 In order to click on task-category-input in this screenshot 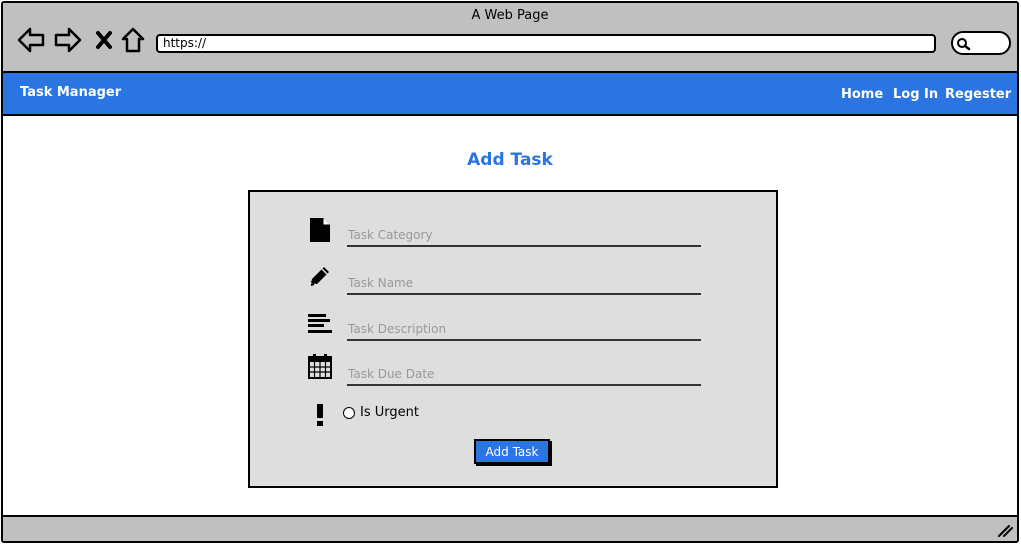, I will do `click(524, 236)`.